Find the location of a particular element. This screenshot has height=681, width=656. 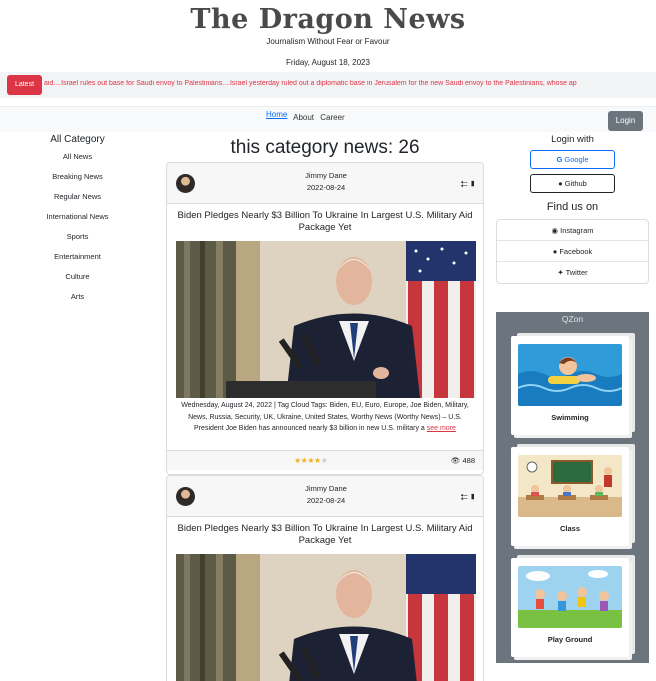

github-login-button: ● Github is located at coordinates (572, 183).